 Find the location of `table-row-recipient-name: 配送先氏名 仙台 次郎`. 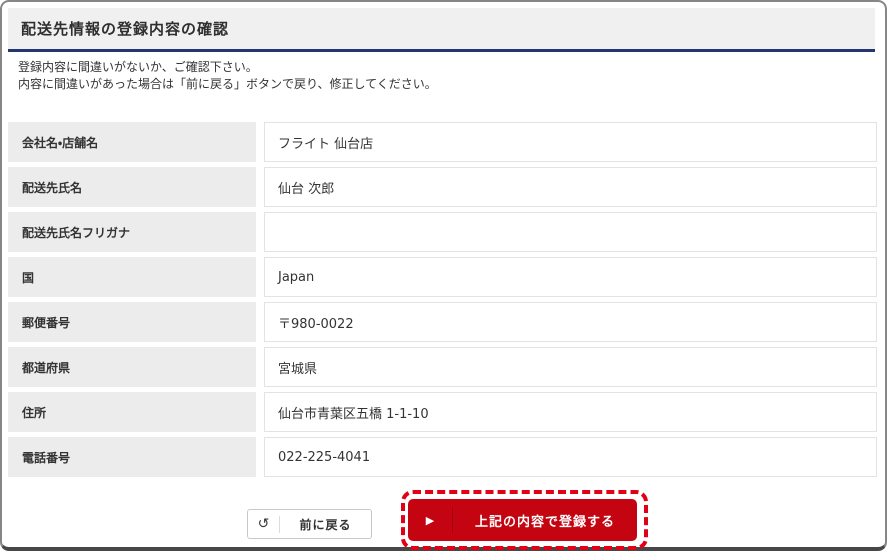

table-row-recipient-name: 配送先氏名 仙台 次郎 is located at coordinates (442, 187).